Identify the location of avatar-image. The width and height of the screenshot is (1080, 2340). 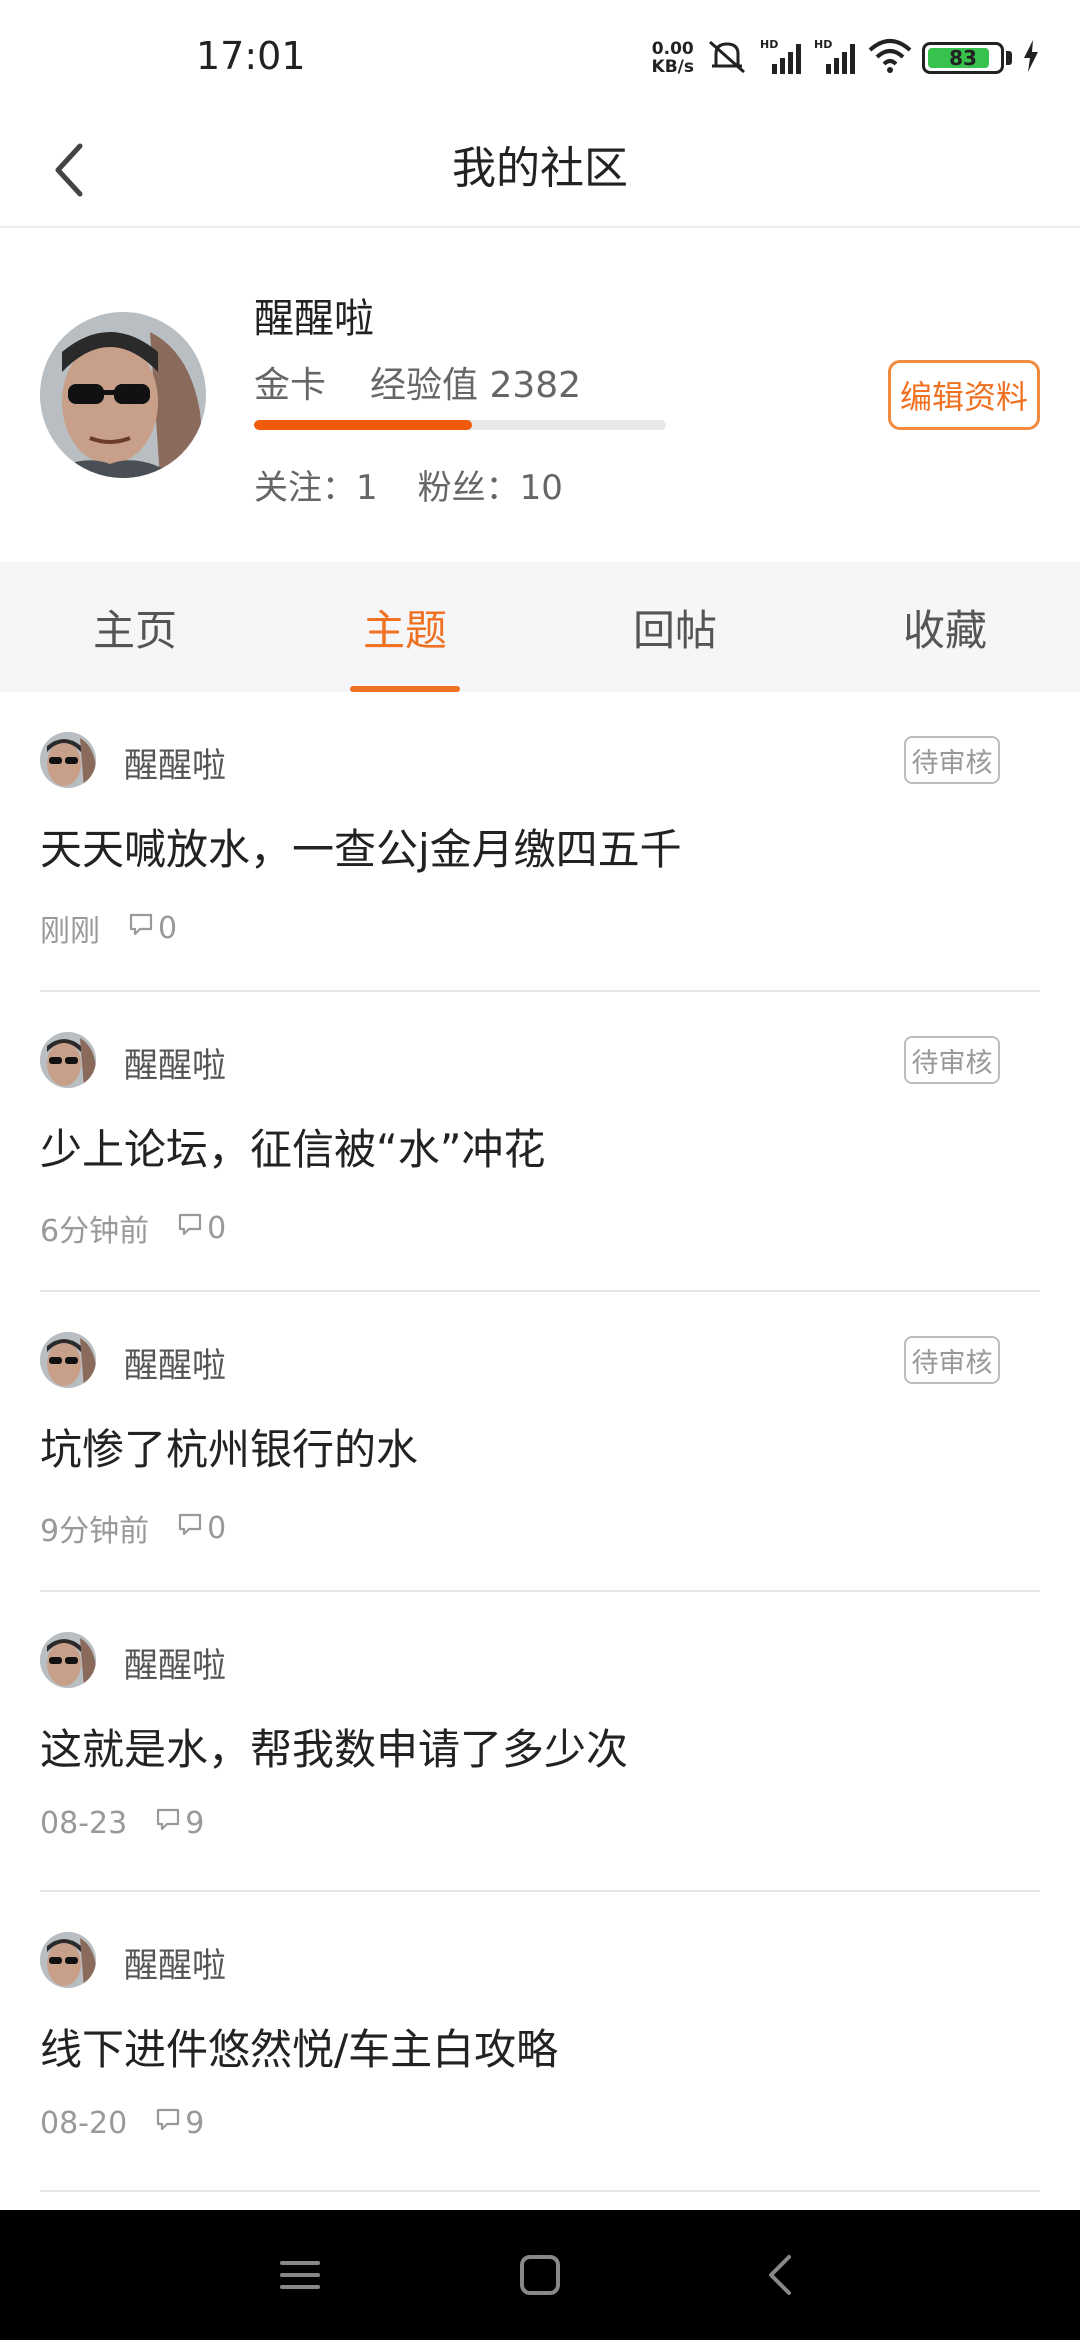
(123, 395).